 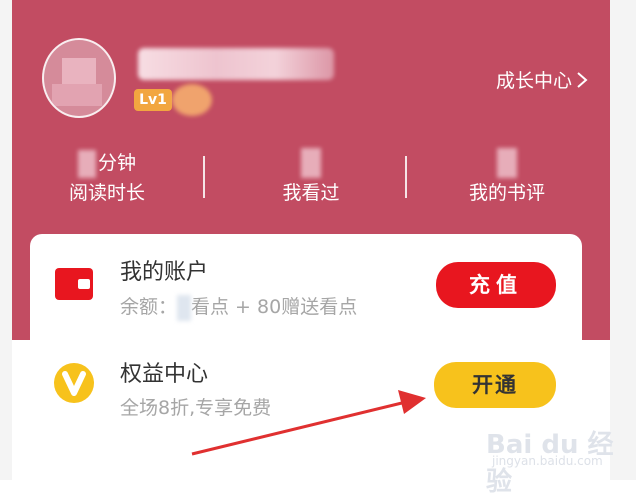 I want to click on right-margin, so click(x=623, y=240).